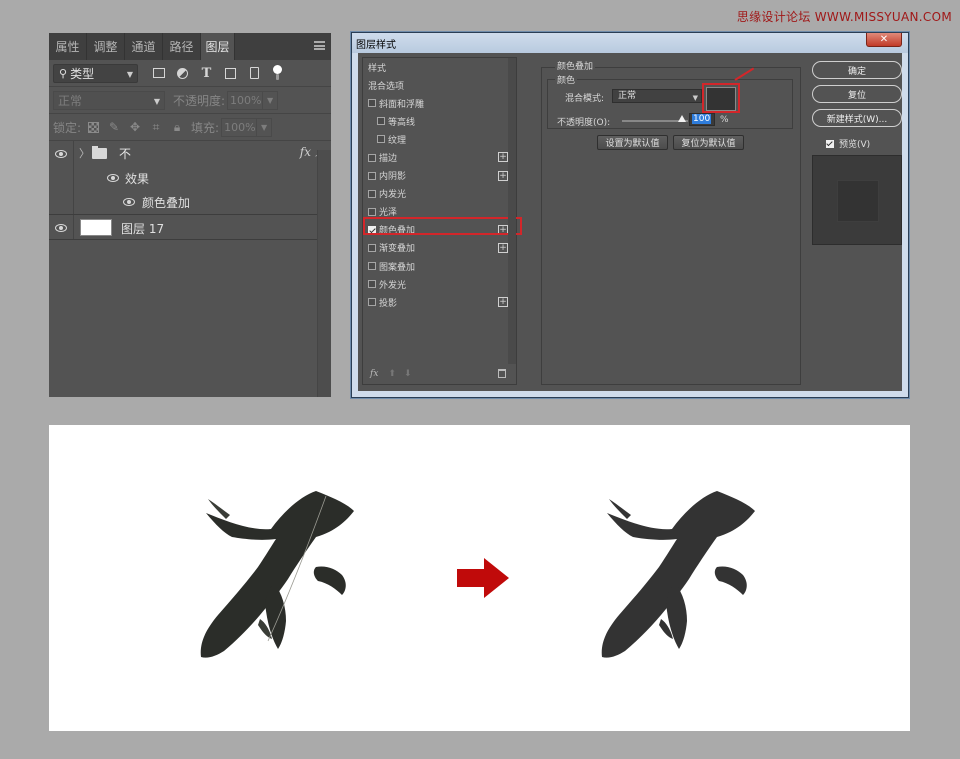 The height and width of the screenshot is (759, 960). I want to click on opacity-field: 100, so click(702, 119).